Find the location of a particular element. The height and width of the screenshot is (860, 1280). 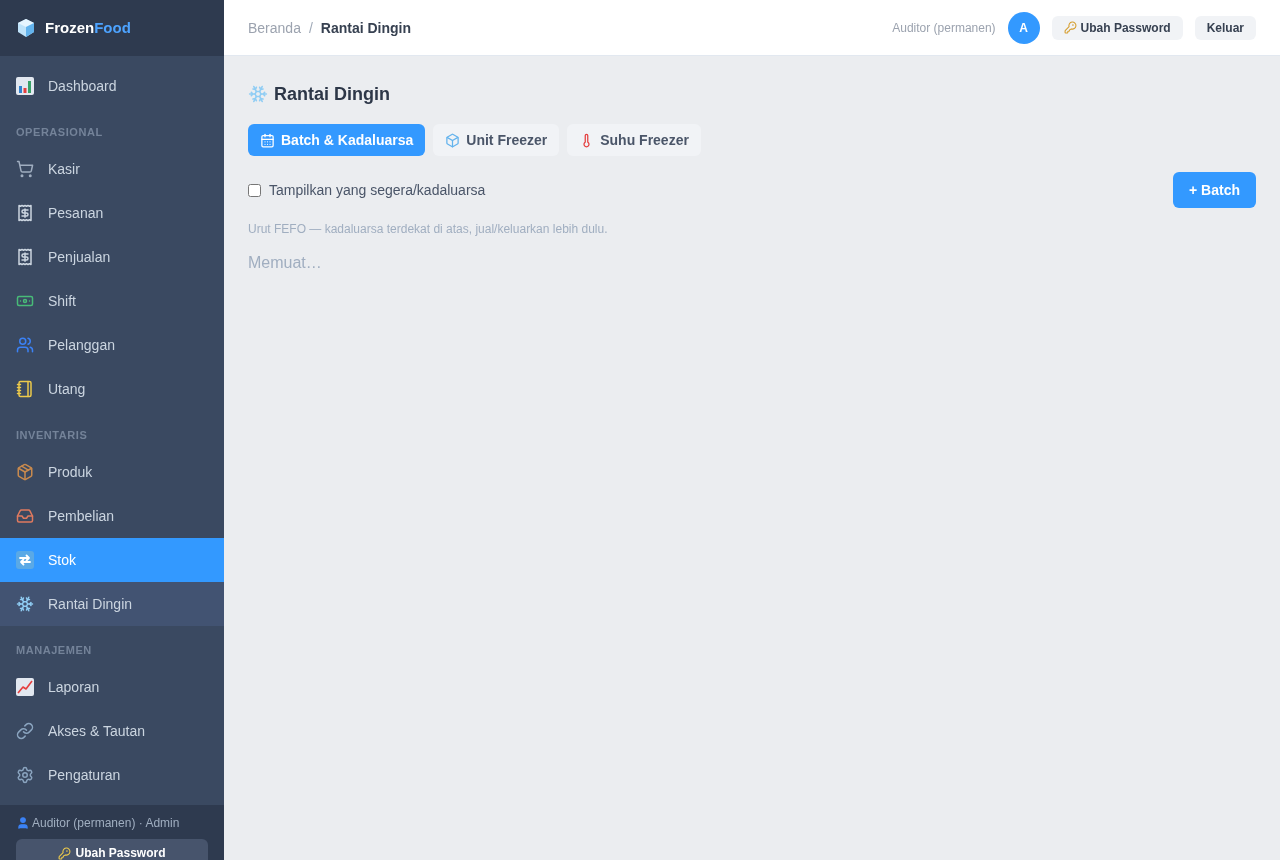

tray-icon is located at coordinates (25, 516).